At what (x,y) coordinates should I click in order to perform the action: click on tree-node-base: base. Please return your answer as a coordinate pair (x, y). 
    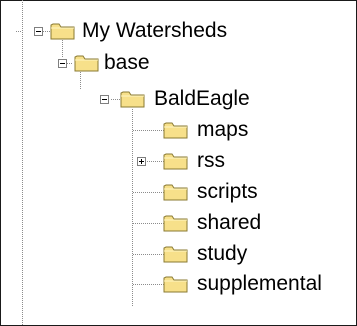
    Looking at the image, I should click on (165, 63).